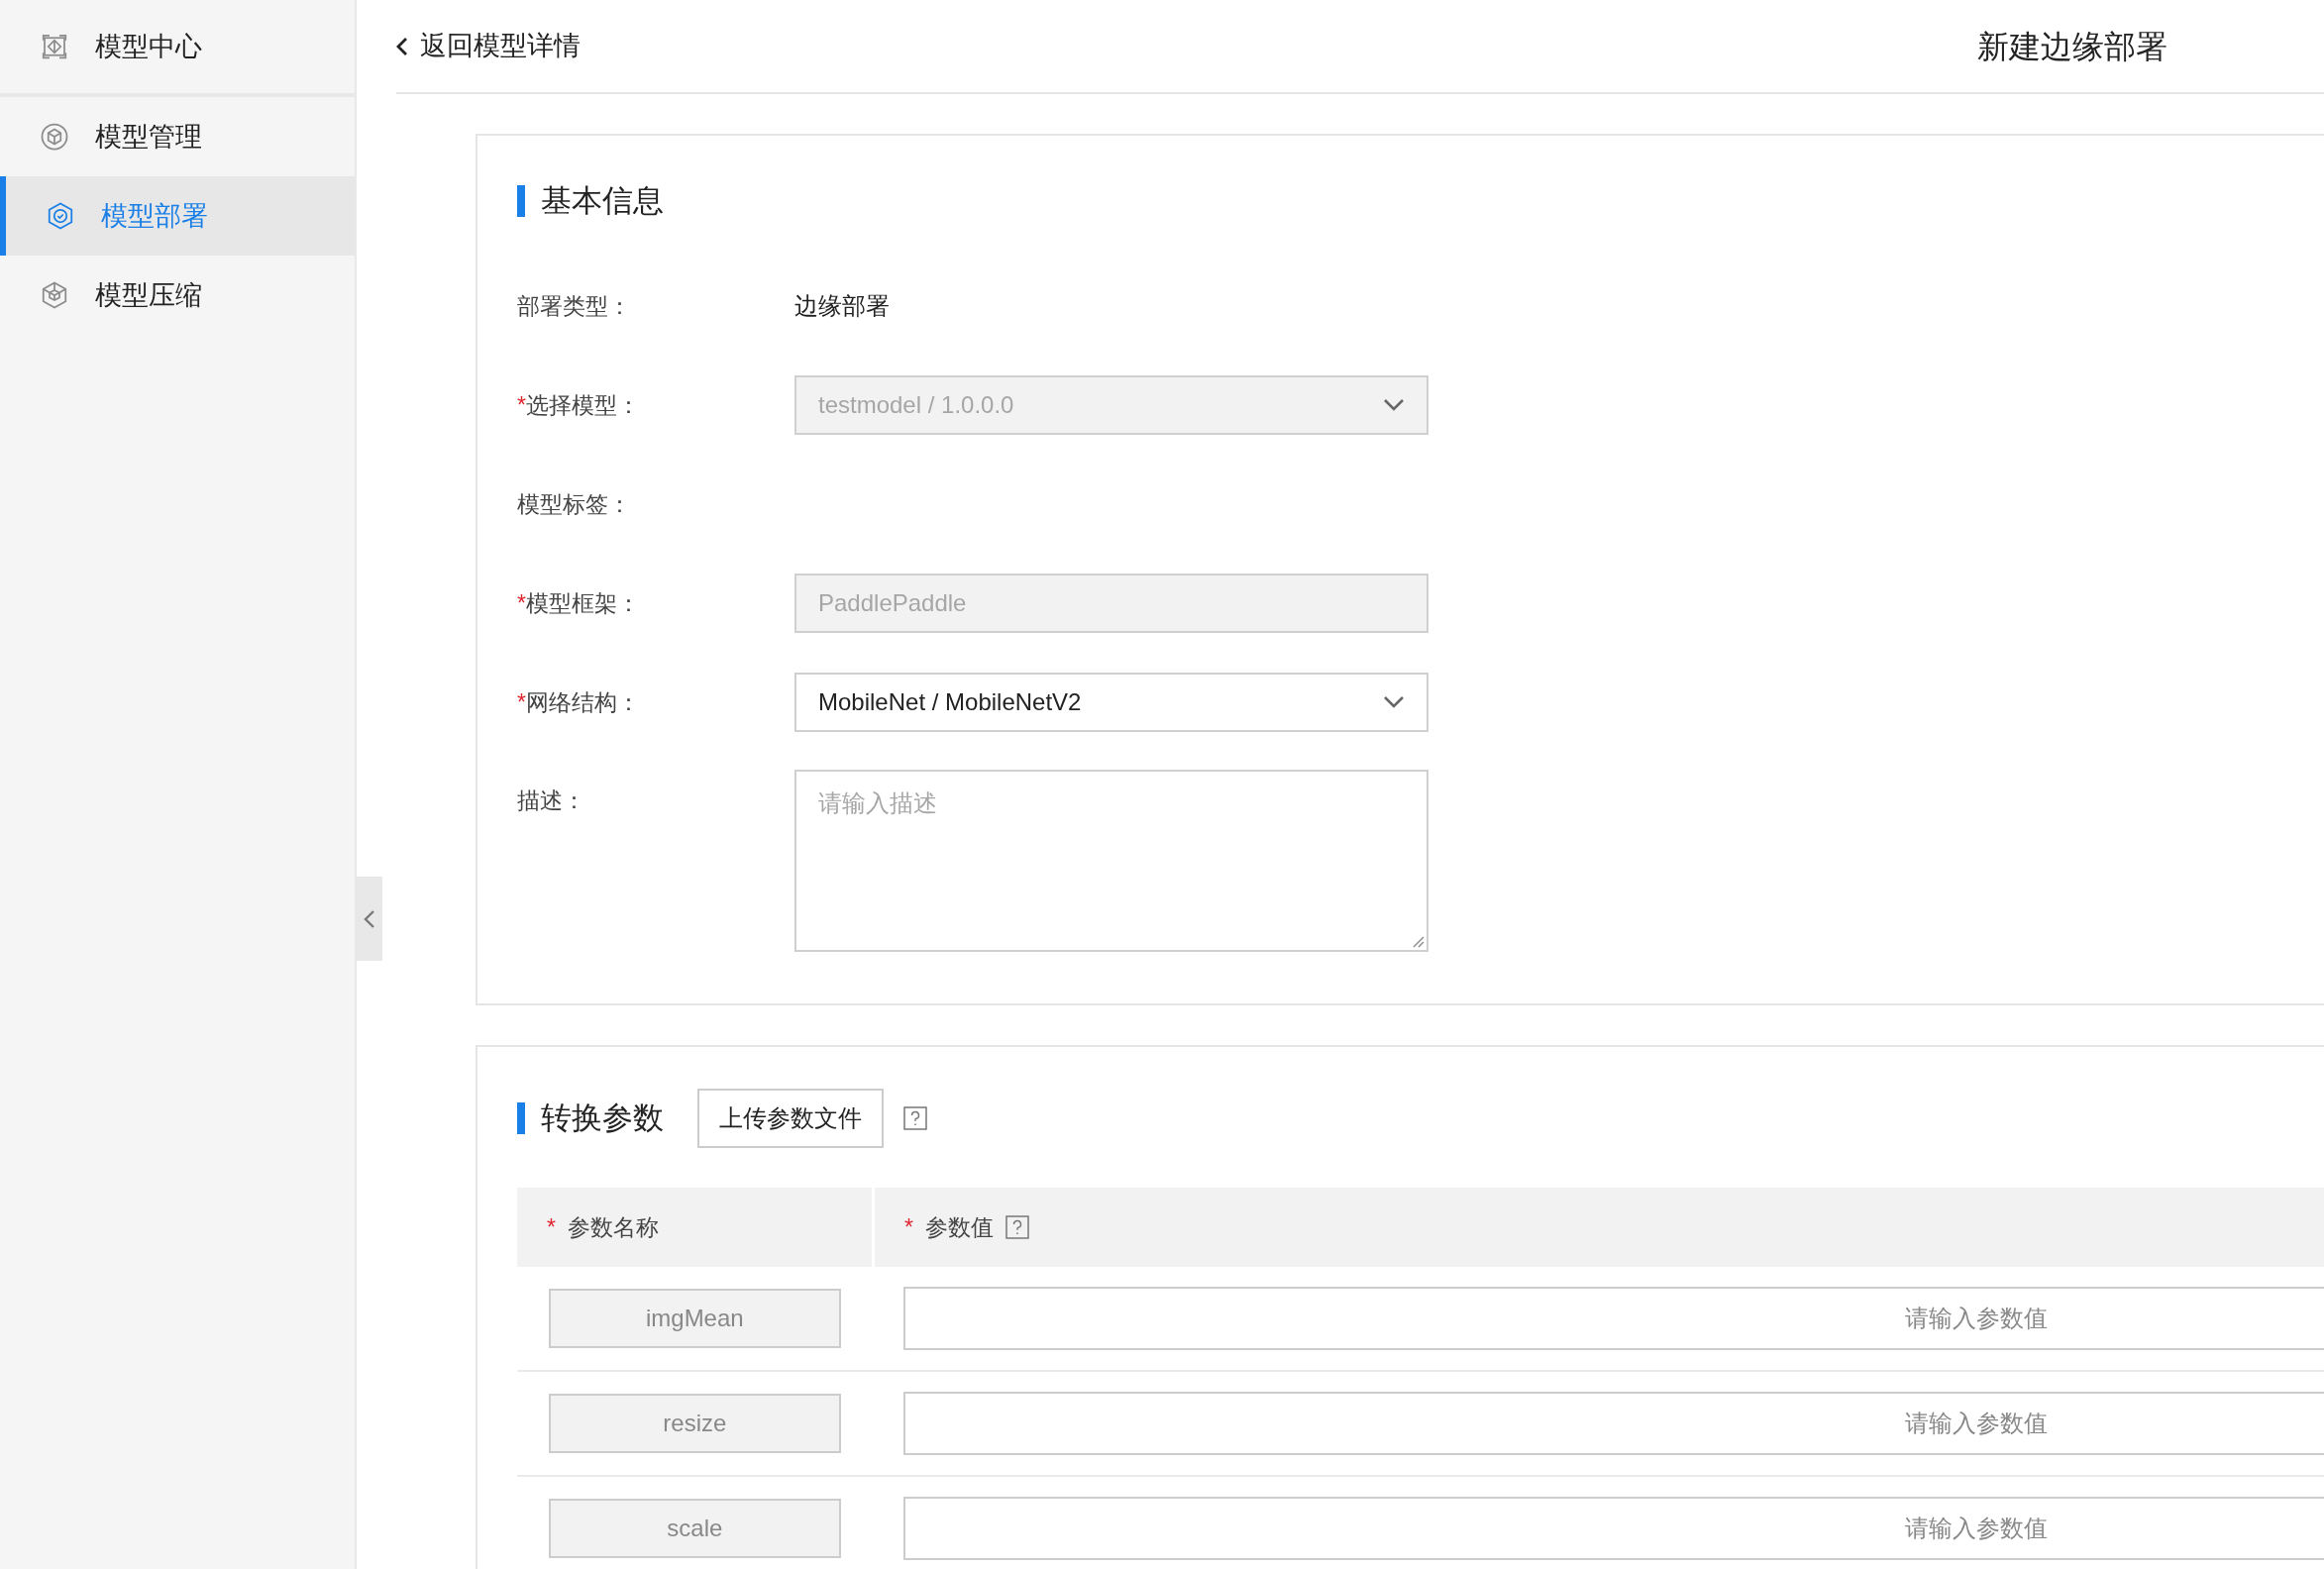  Describe the element at coordinates (551, 800) in the screenshot. I see `field-label: 描述：` at that location.